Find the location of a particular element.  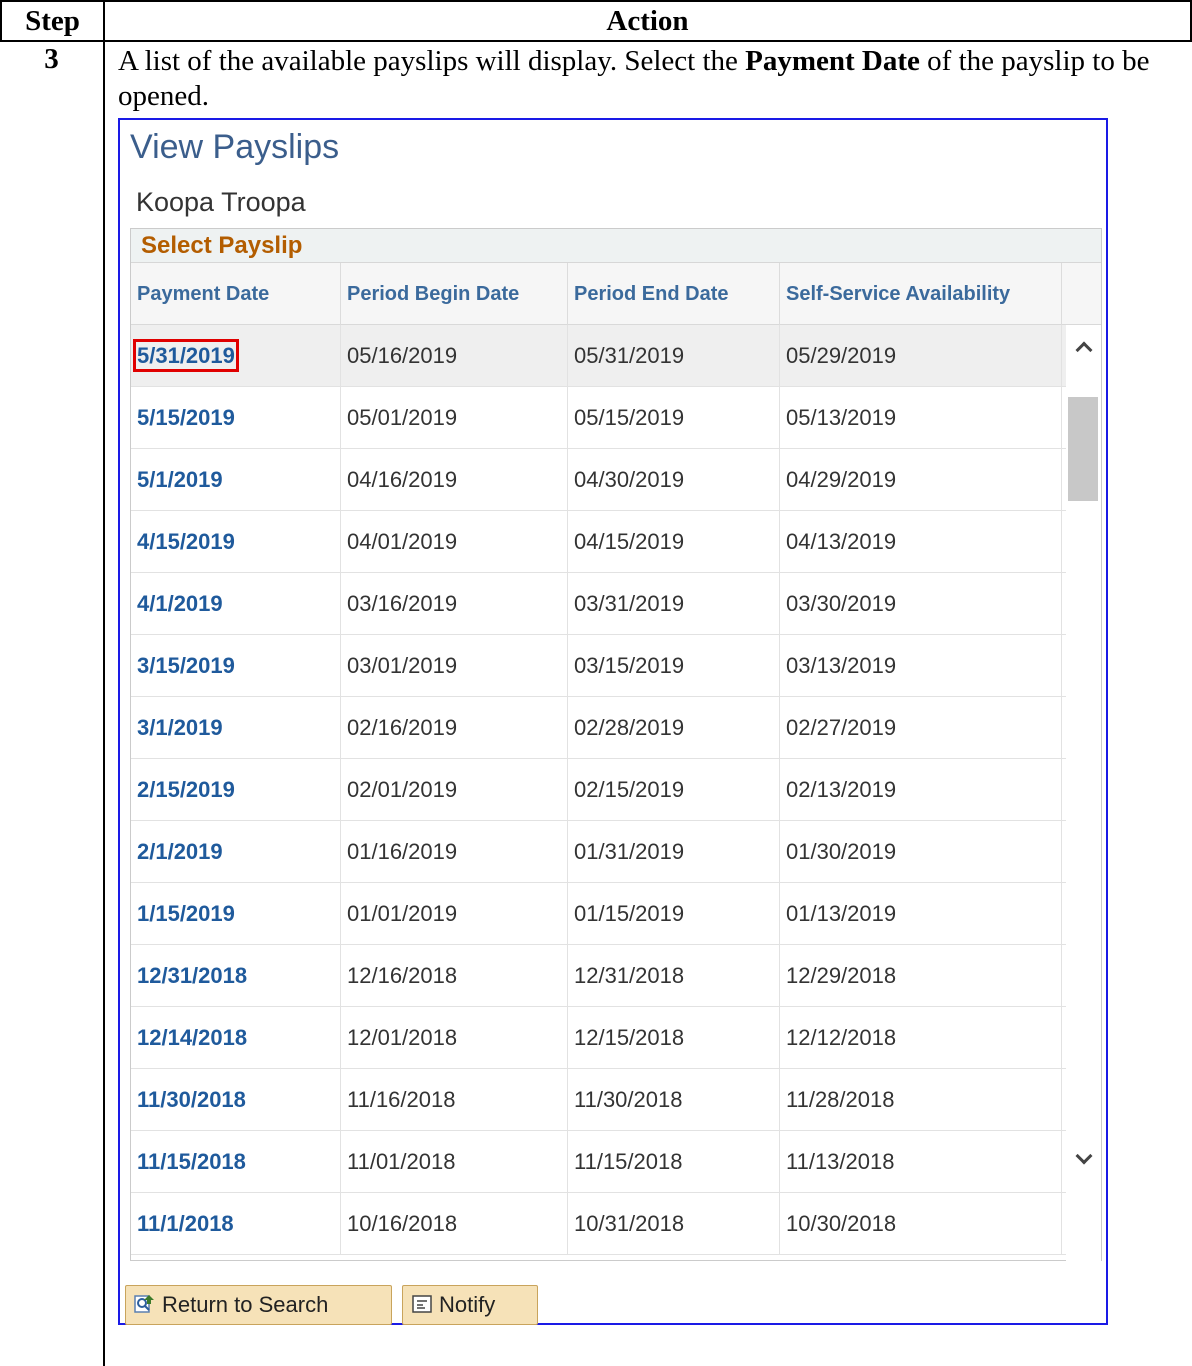

table-row: 2/1/2019 01/16/2019 01/31/2019 01/30/2019 is located at coordinates (598, 852).